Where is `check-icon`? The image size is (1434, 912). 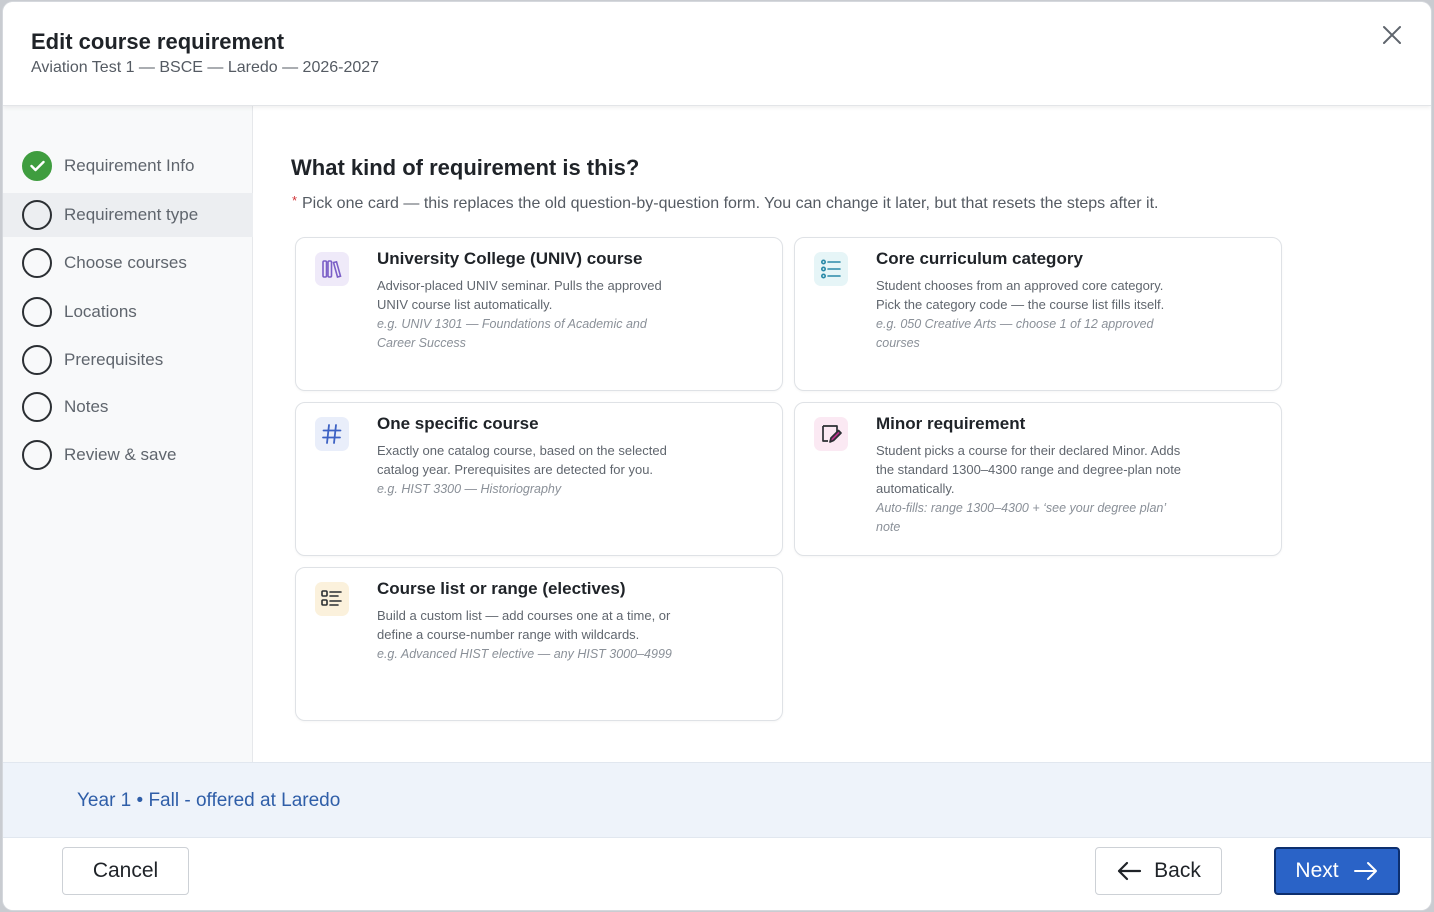
check-icon is located at coordinates (37, 166).